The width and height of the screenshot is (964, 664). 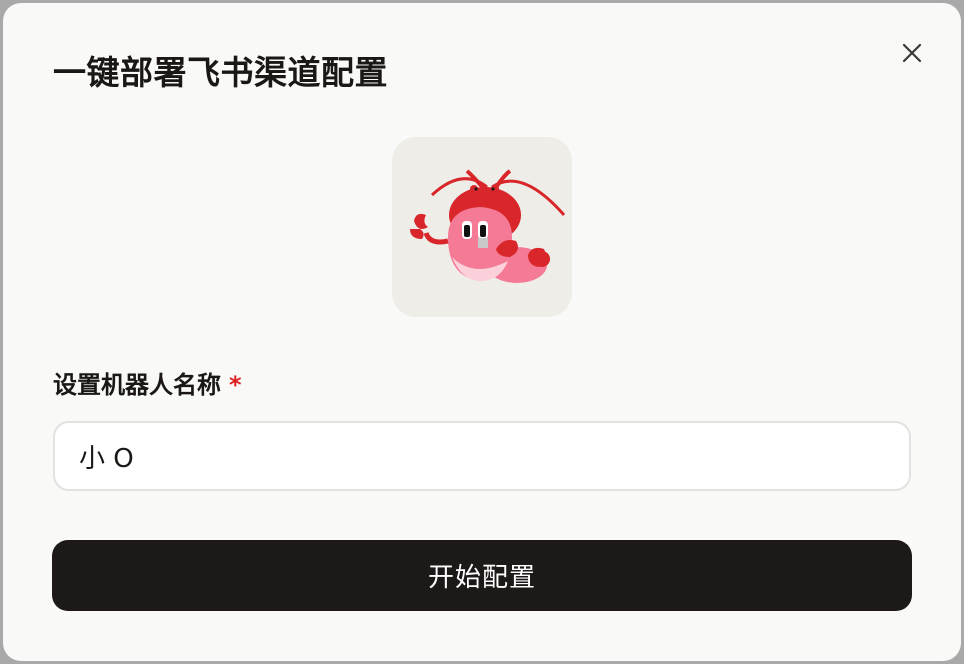 I want to click on start-config-button: 开始配置, so click(x=482, y=575).